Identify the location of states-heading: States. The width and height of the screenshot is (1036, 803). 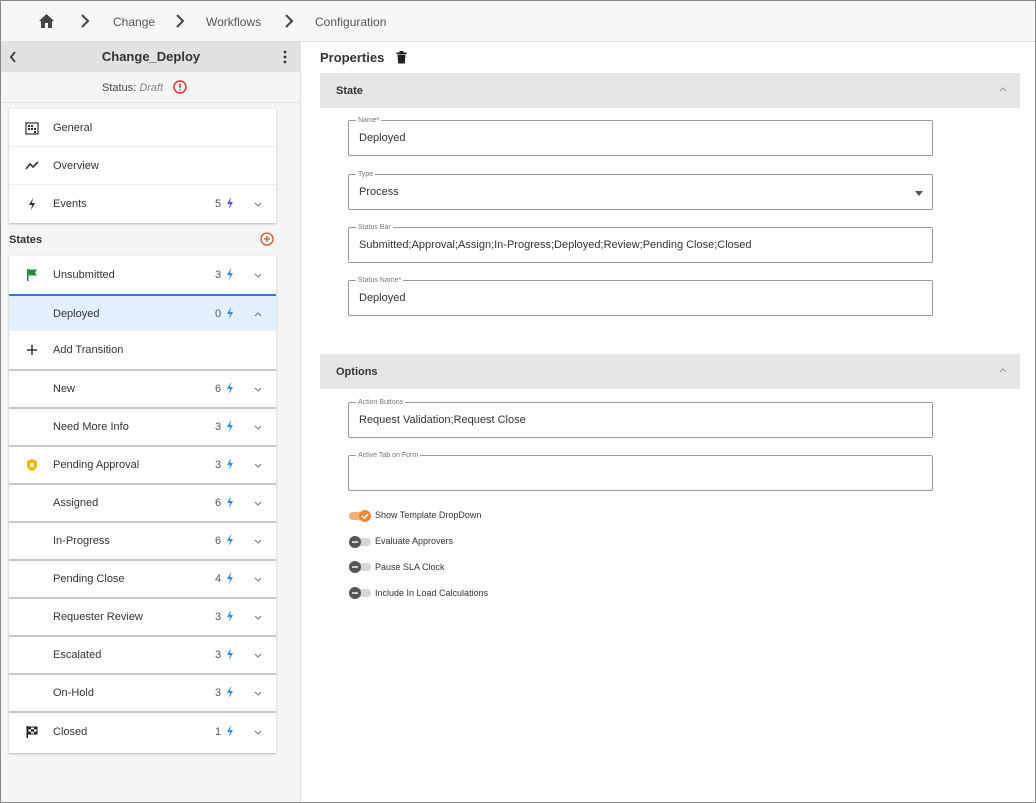
(26, 240).